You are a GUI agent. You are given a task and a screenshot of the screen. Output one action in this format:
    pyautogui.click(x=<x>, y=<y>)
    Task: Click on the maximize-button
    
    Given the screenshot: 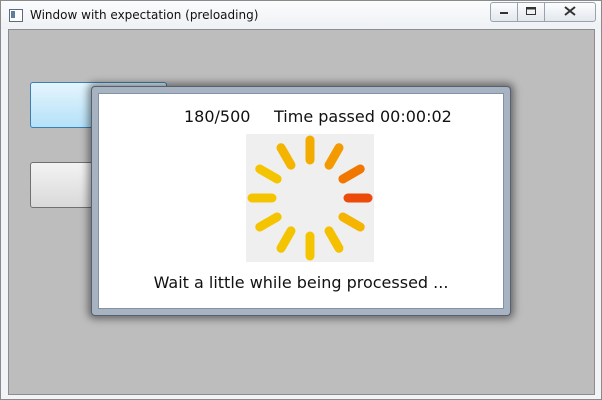 What is the action you would take?
    pyautogui.click(x=531, y=12)
    